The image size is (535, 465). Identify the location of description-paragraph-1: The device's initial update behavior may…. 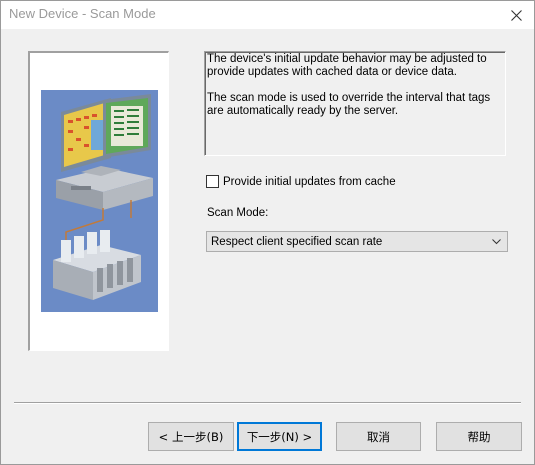
(347, 65).